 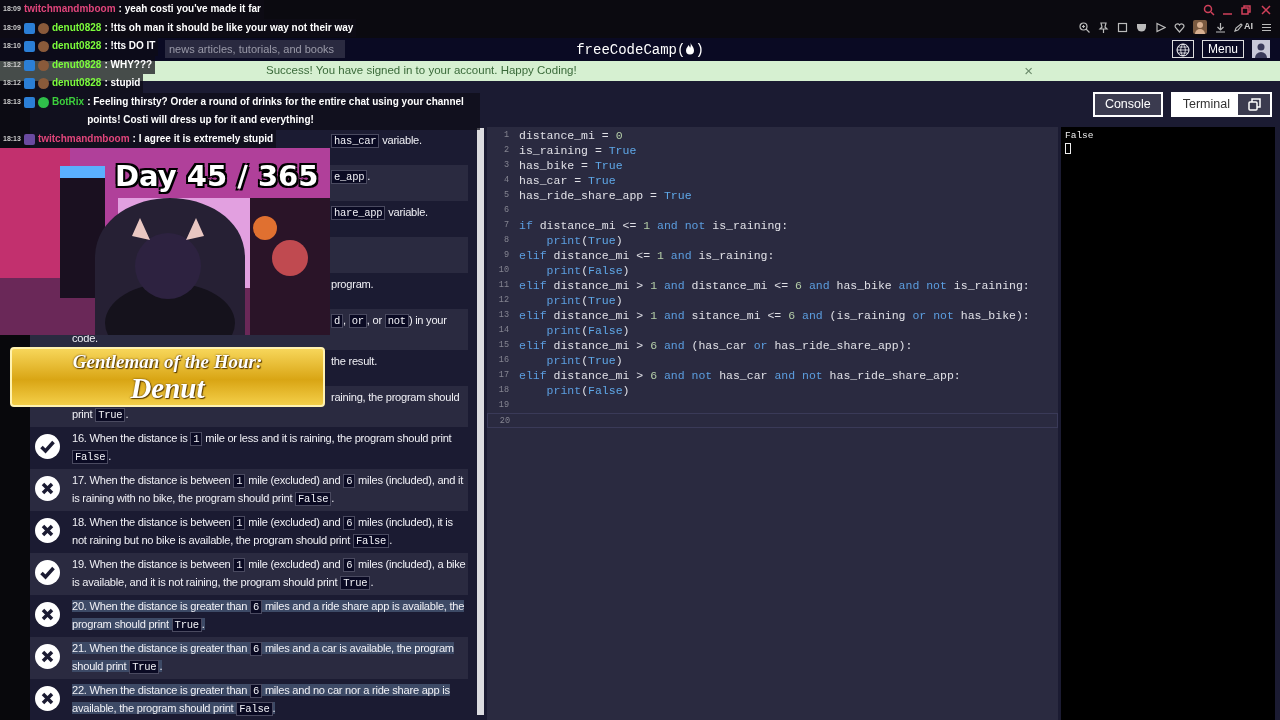 What do you see at coordinates (571, 135) in the screenshot?
I see `code-line: distance_mi = 0` at bounding box center [571, 135].